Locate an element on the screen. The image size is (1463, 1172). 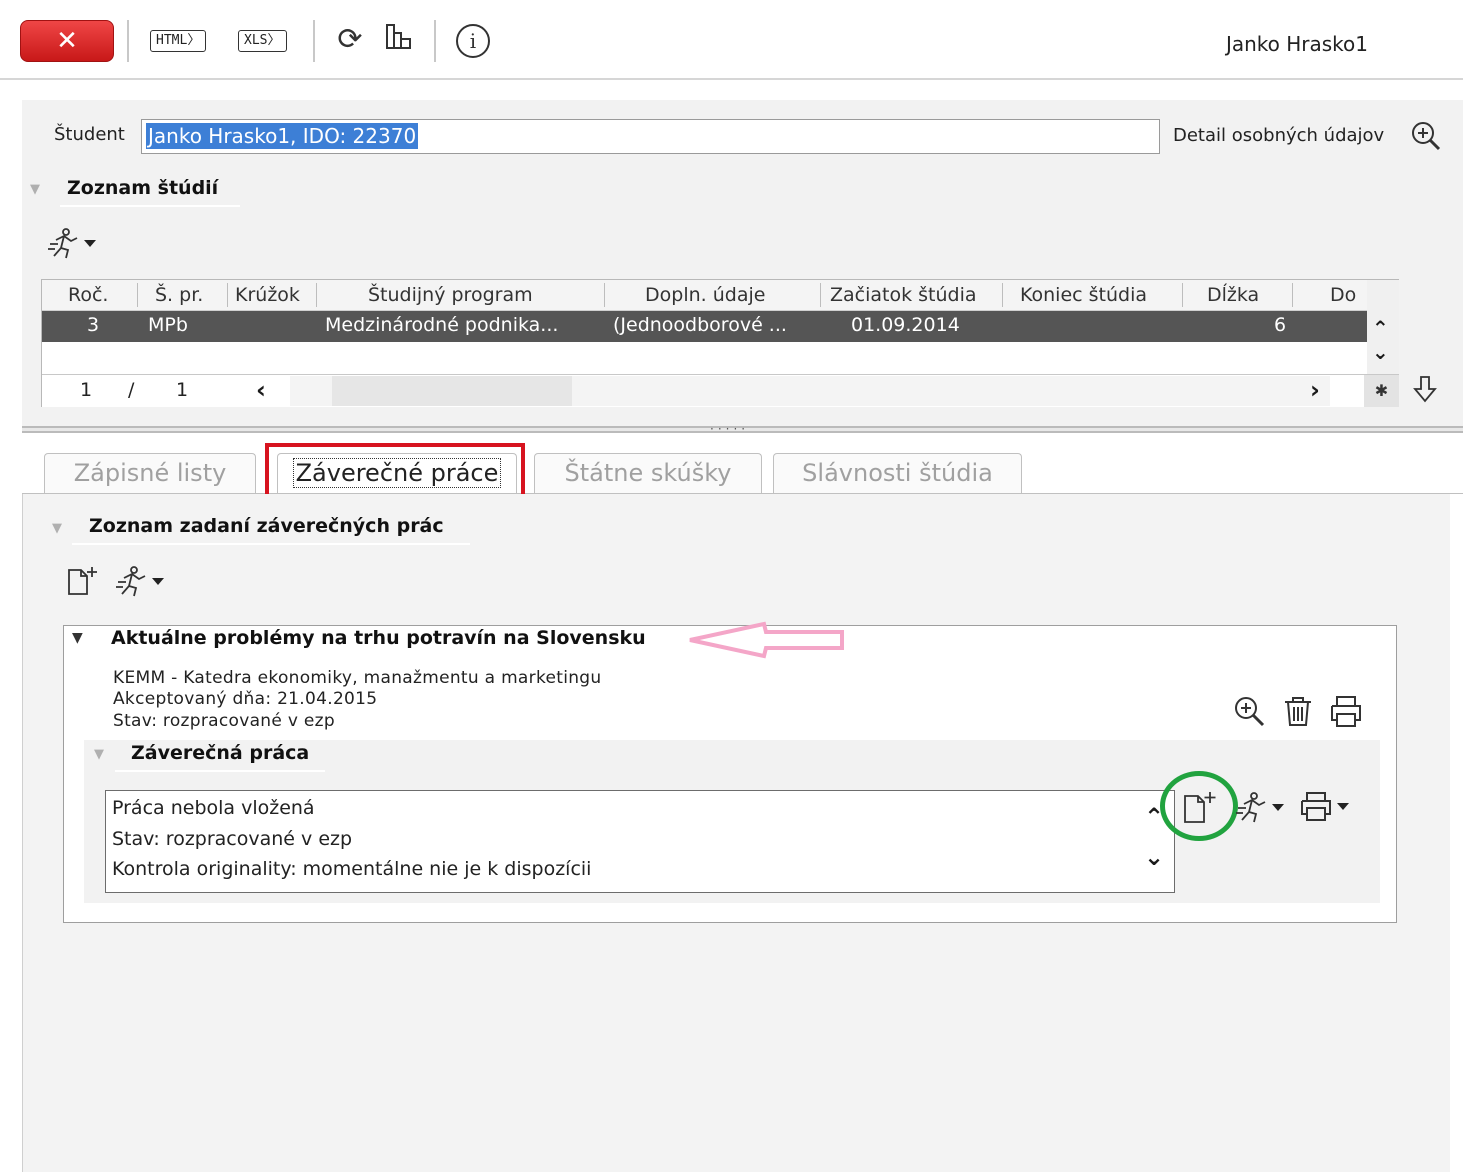
trash-icon-svg is located at coordinates (1298, 711).